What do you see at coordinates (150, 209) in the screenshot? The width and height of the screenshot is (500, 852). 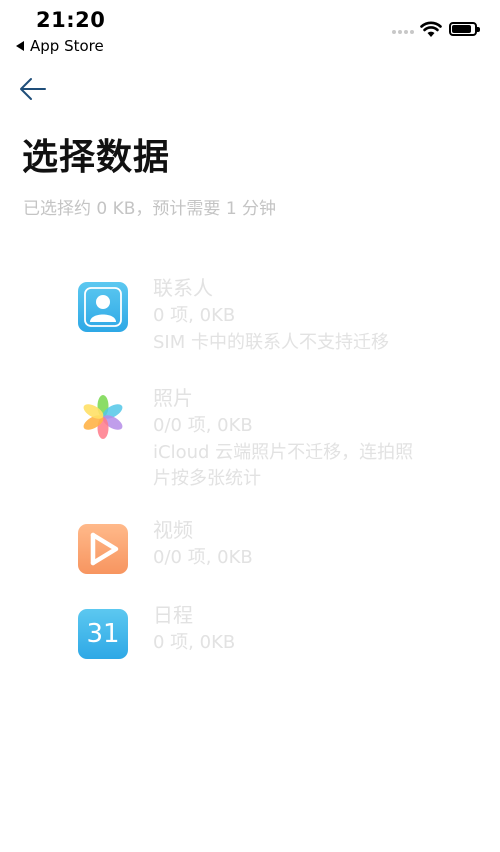 I see `selection-summary: 已选择约 0 KB，预计需要 1 分钟` at bounding box center [150, 209].